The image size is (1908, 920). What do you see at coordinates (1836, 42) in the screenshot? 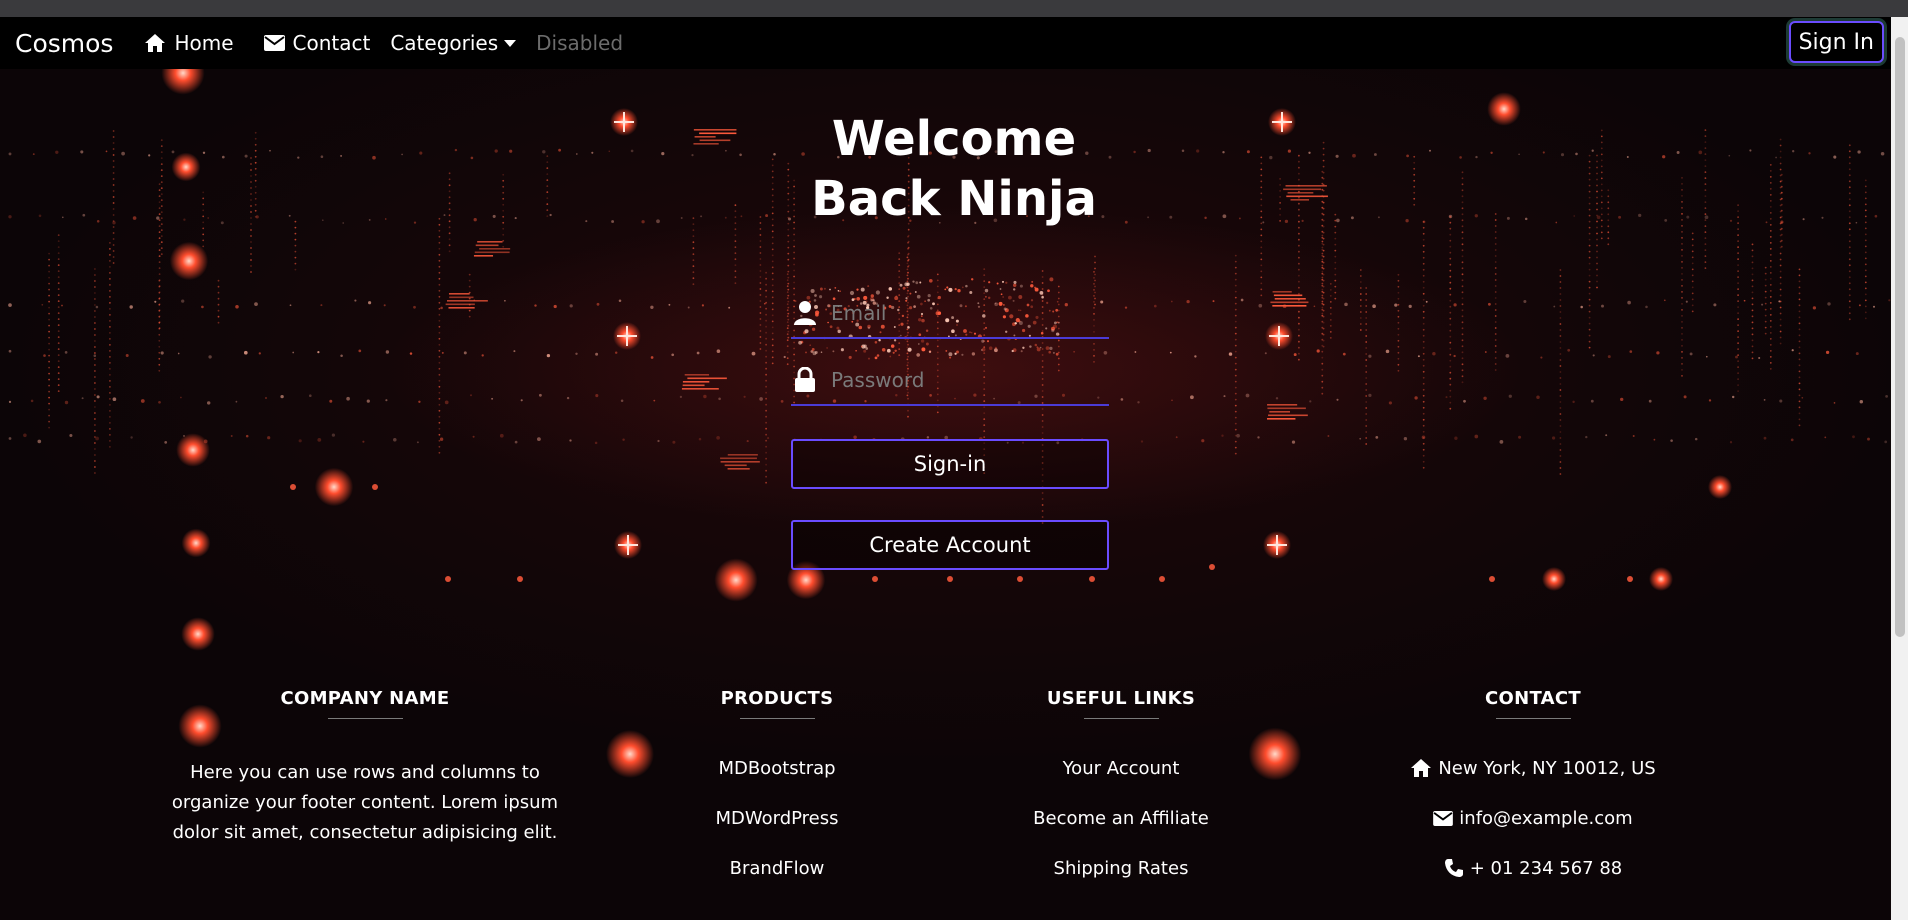
I see `navbar-signin-button: Sign In` at bounding box center [1836, 42].